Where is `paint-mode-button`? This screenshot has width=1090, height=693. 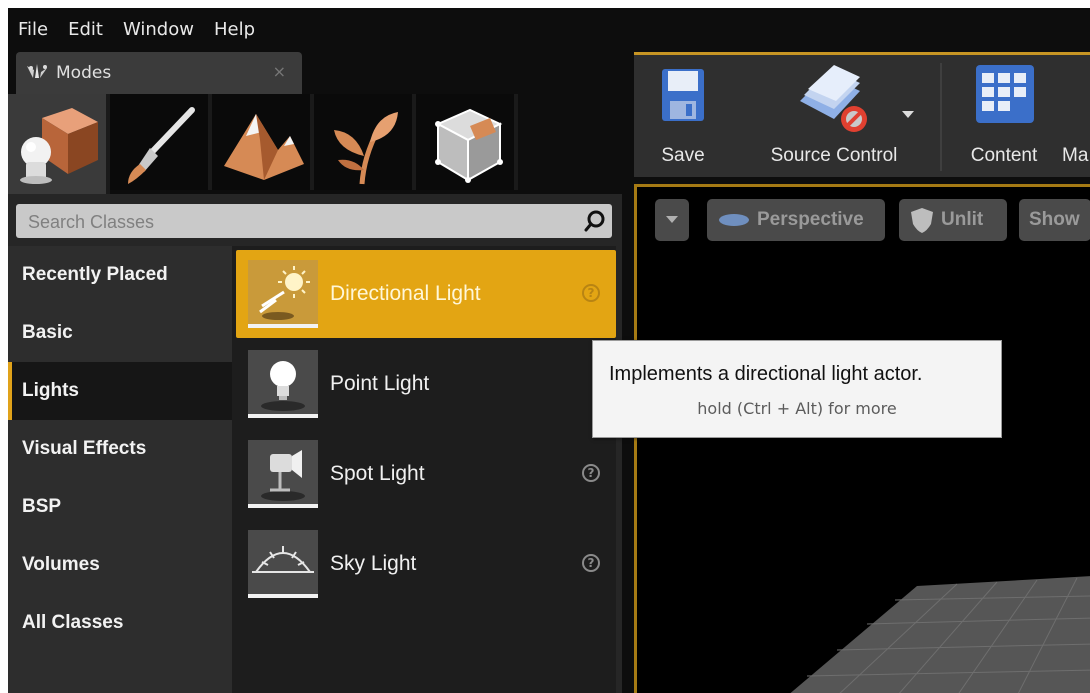 paint-mode-button is located at coordinates (161, 142).